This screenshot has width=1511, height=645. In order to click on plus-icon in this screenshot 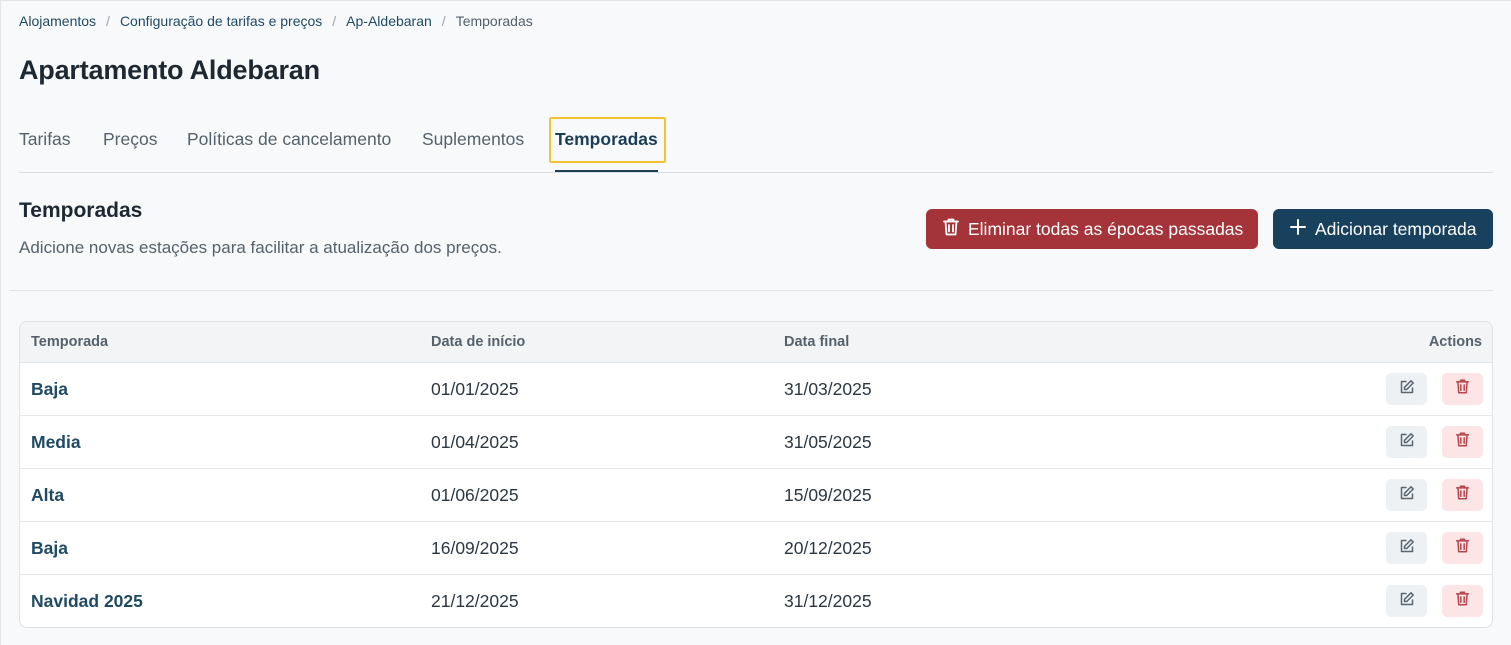, I will do `click(1298, 229)`.